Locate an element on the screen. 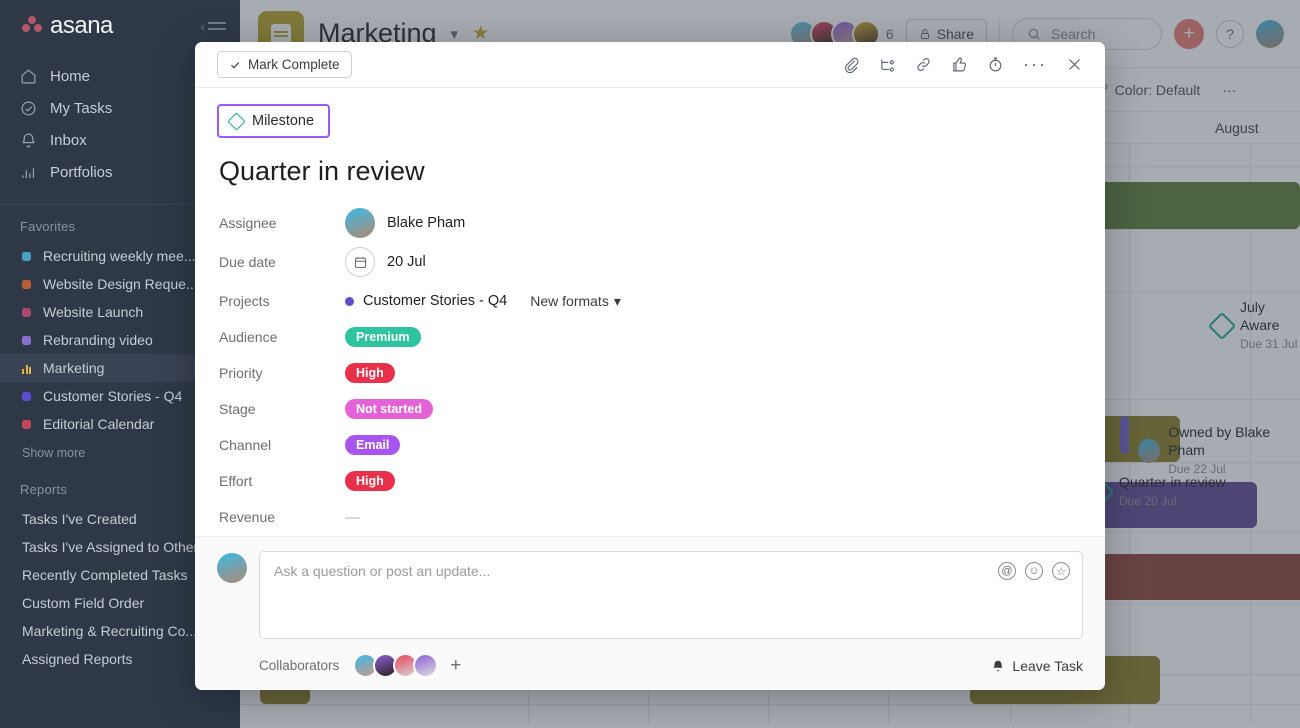  milestone-diamond-icon is located at coordinates (236, 121).